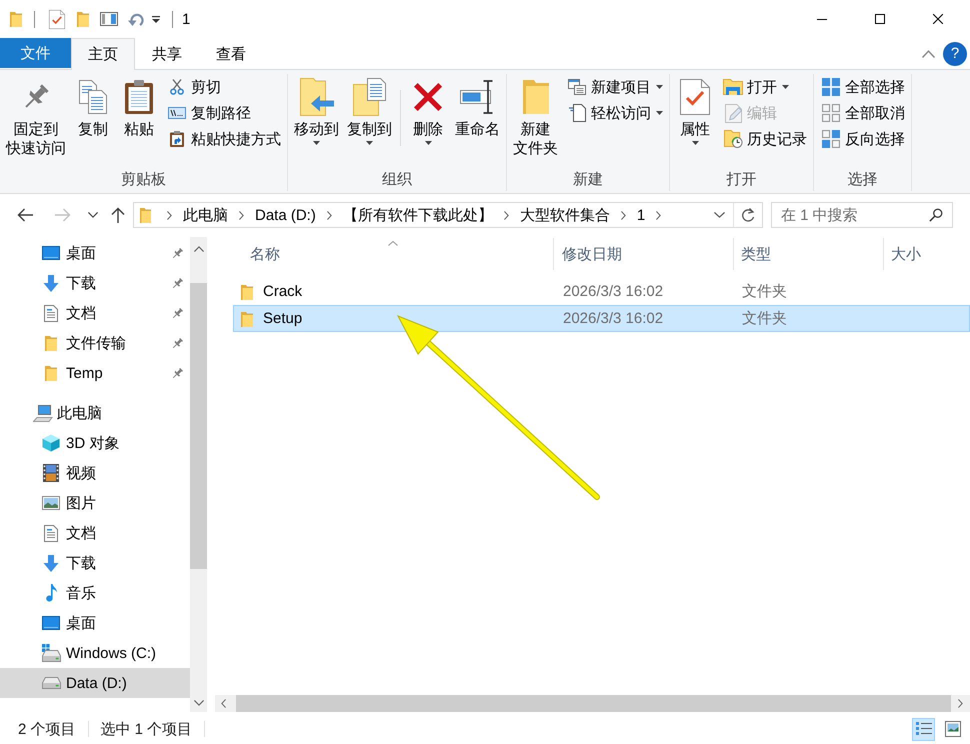 The width and height of the screenshot is (970, 744). Describe the element at coordinates (765, 139) in the screenshot. I see `ribbon-button: 历史记录` at that location.